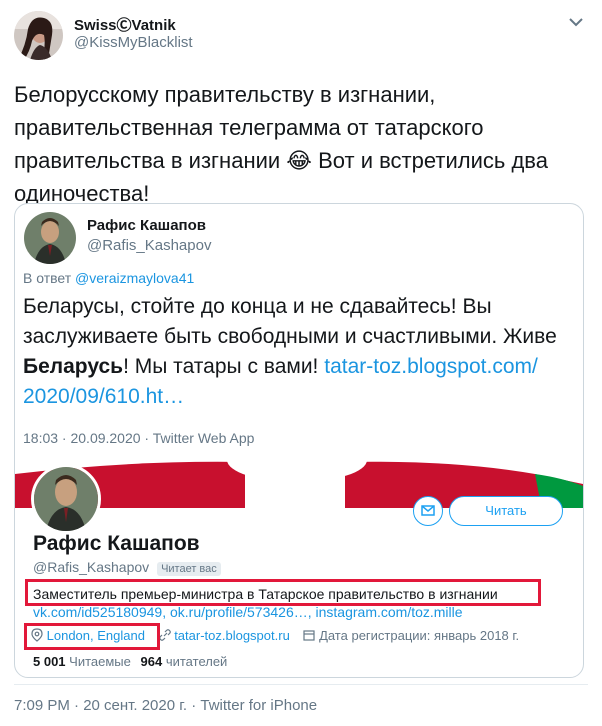 The width and height of the screenshot is (602, 726). Describe the element at coordinates (225, 94) in the screenshot. I see `tweet-text-line: Белорусскому правительству в изгнании,` at that location.